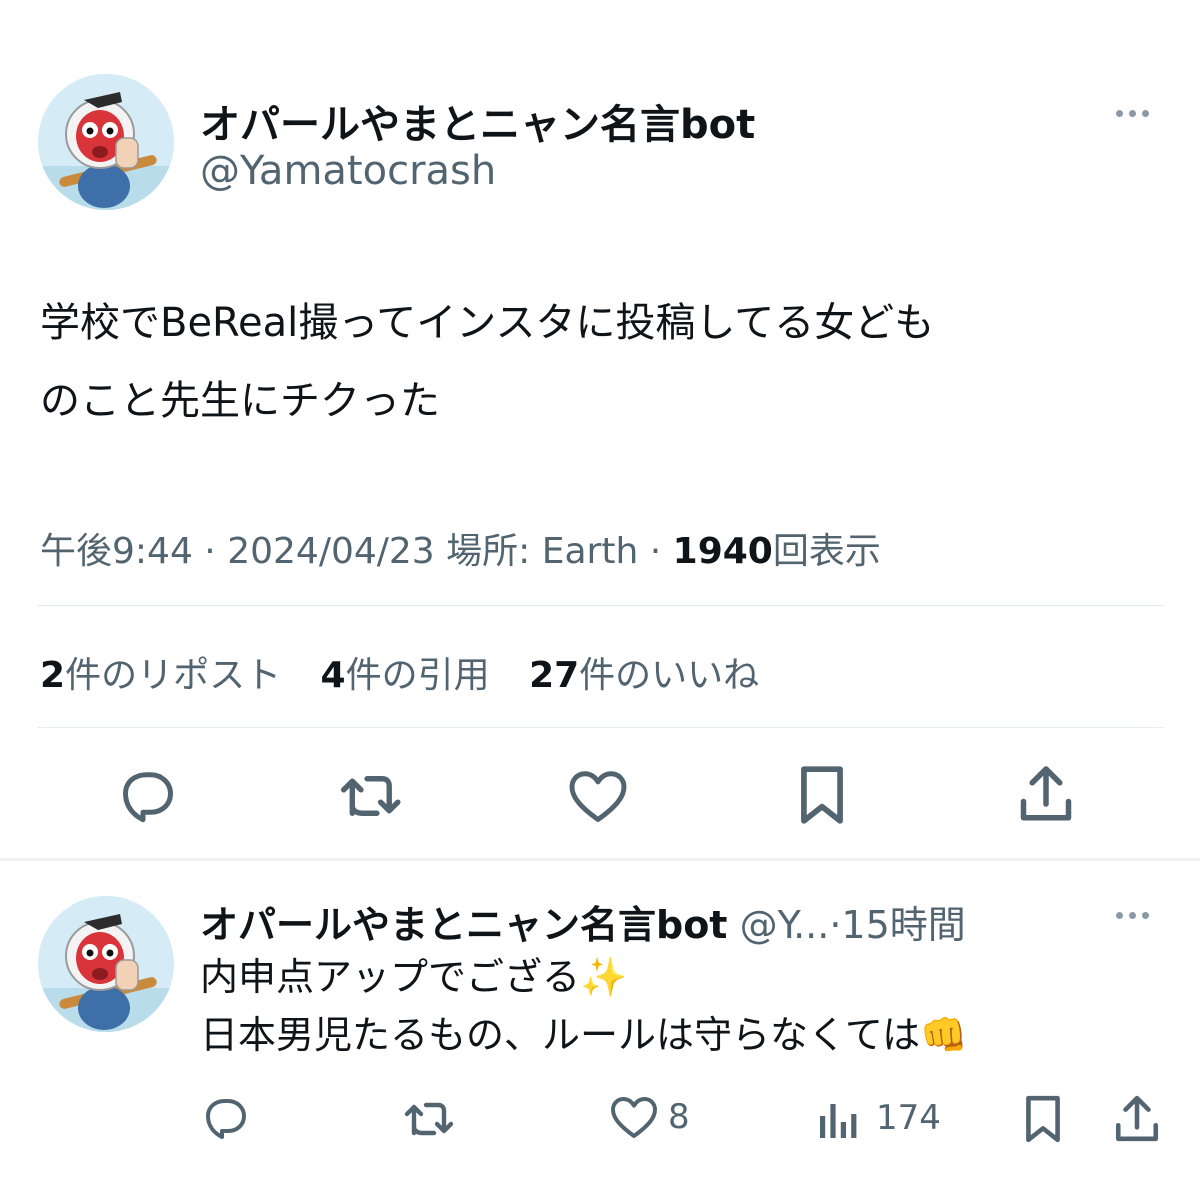 Image resolution: width=1200 pixels, height=1188 pixels. Describe the element at coordinates (487, 362) in the screenshot. I see `tweet-text: 学校でBeReal撮ってインスタに投稿してる女ども のこと先生にチクった` at that location.